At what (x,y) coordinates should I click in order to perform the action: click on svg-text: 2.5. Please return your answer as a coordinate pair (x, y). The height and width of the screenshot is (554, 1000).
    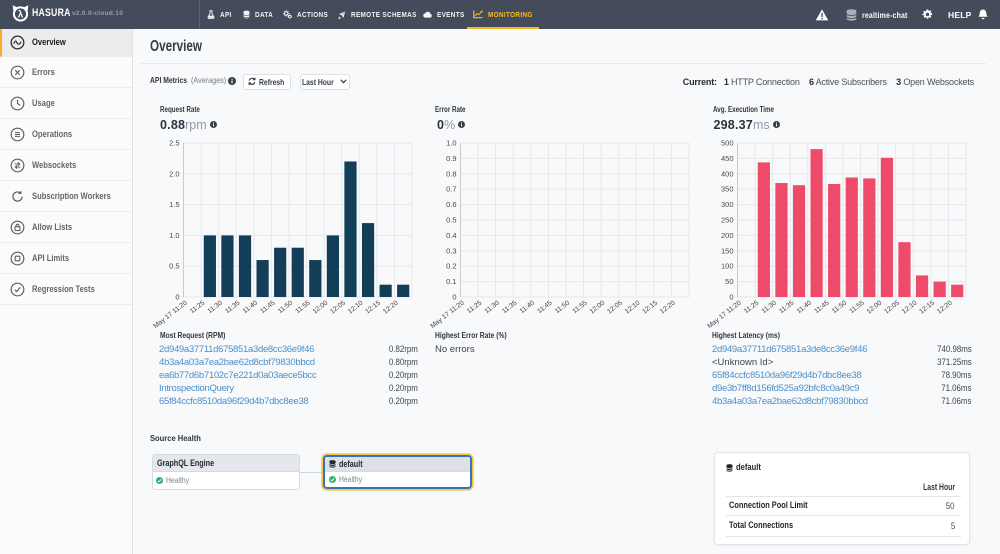
    Looking at the image, I should click on (174, 143).